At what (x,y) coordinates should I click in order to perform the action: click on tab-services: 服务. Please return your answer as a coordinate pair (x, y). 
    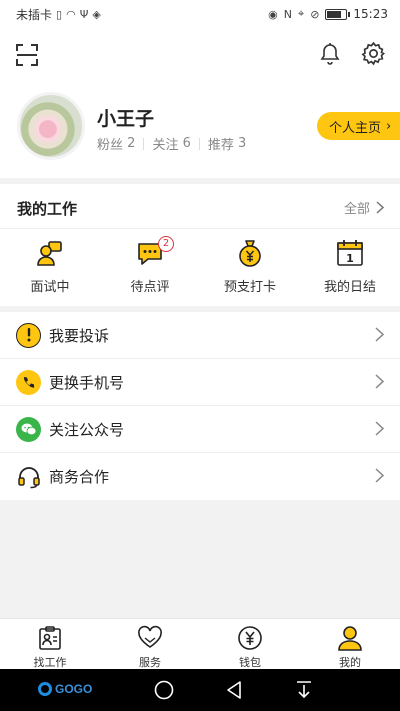
    Looking at the image, I should click on (150, 644).